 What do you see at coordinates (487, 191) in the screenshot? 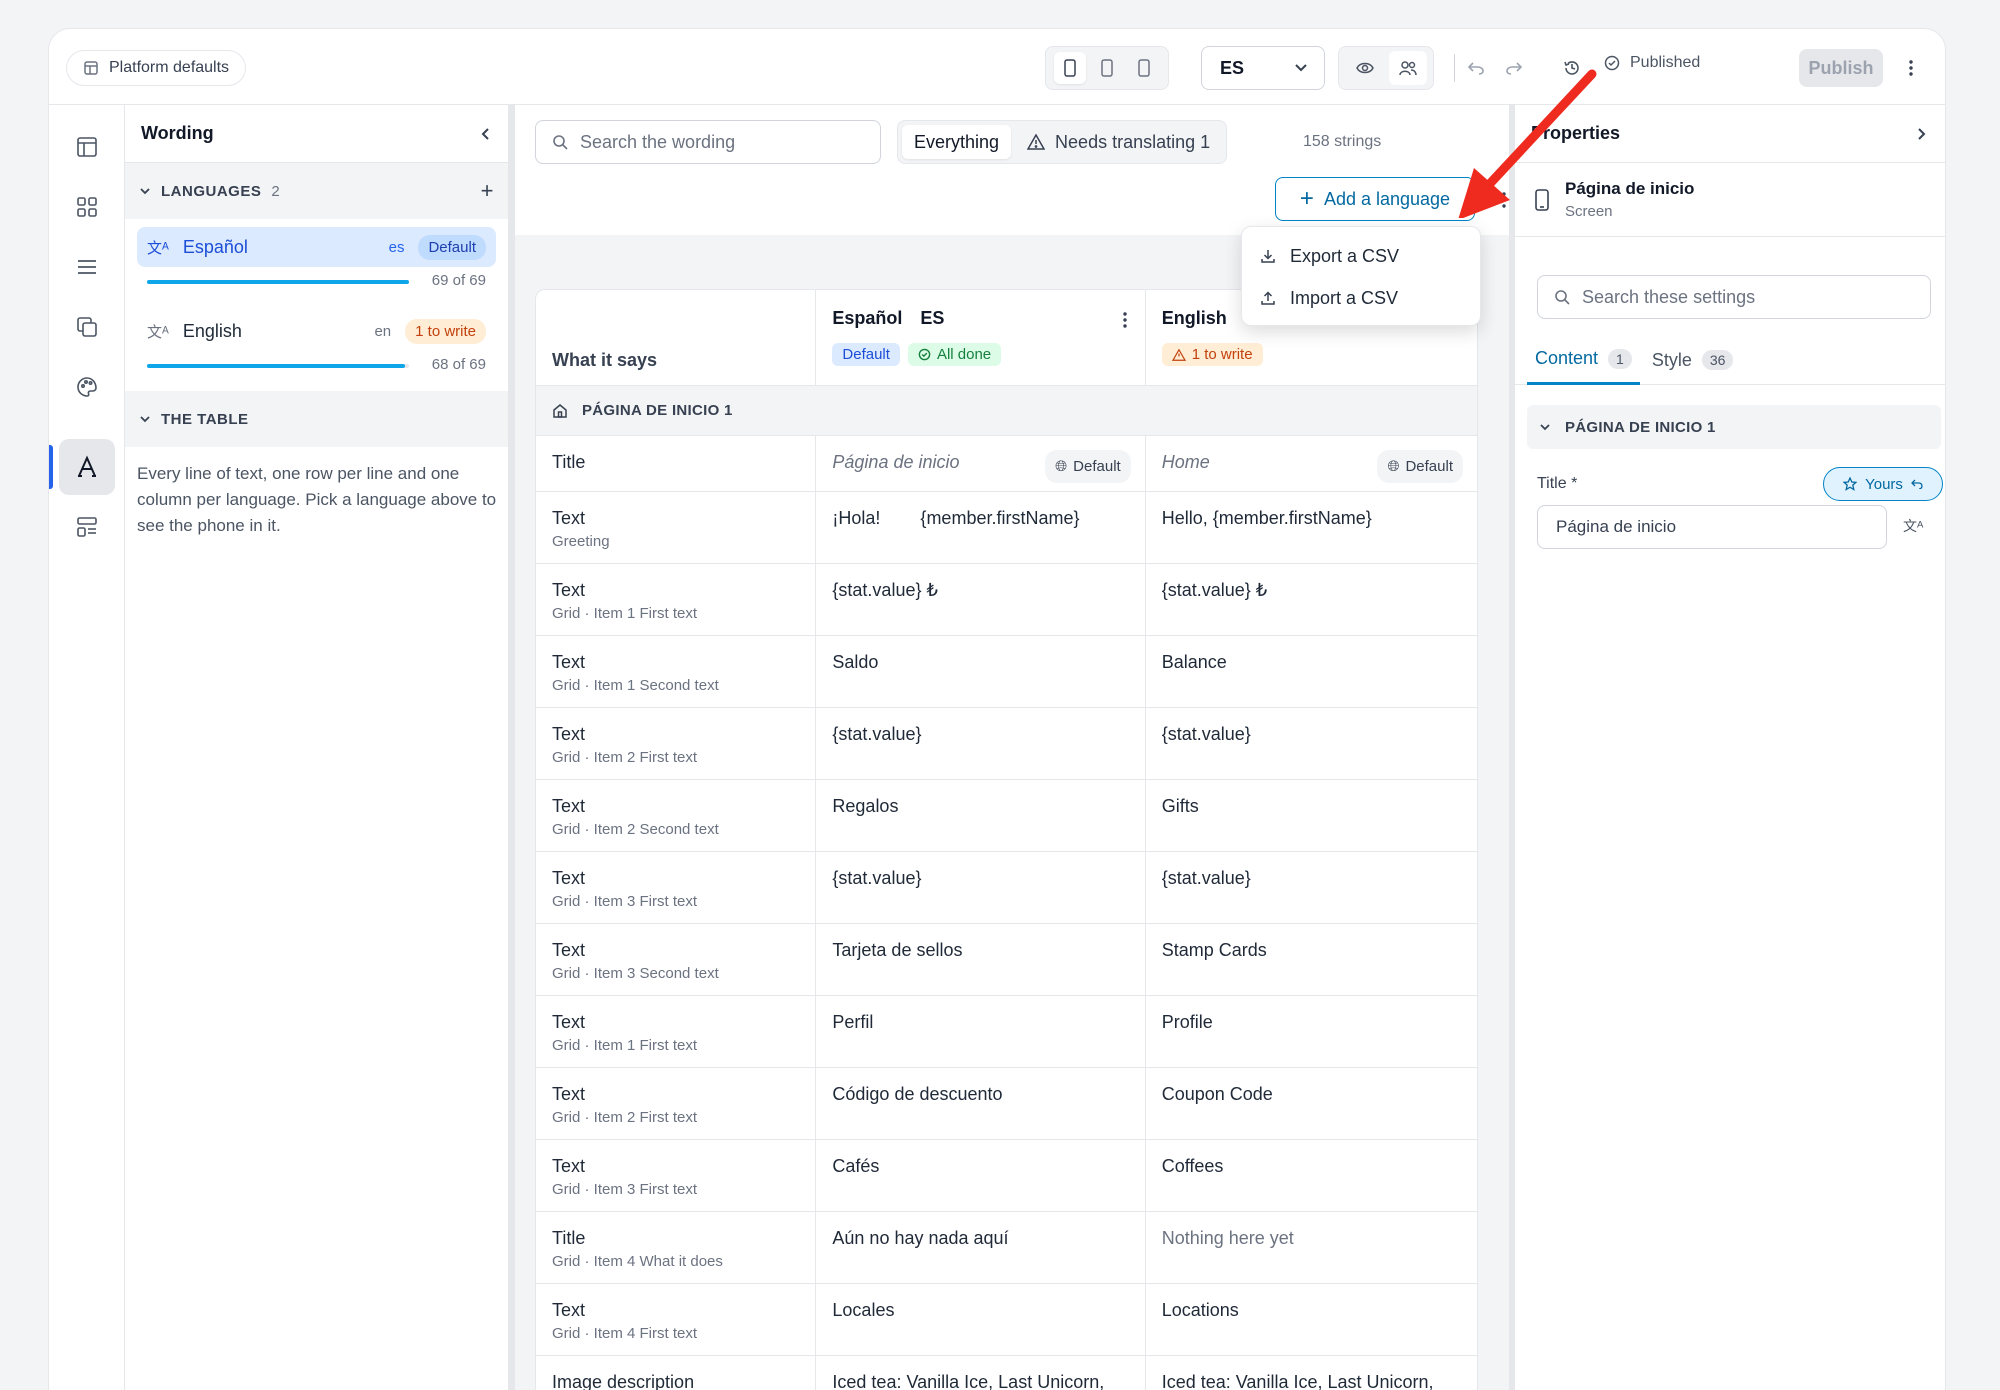
I see `add-language-plus-icon: +` at bounding box center [487, 191].